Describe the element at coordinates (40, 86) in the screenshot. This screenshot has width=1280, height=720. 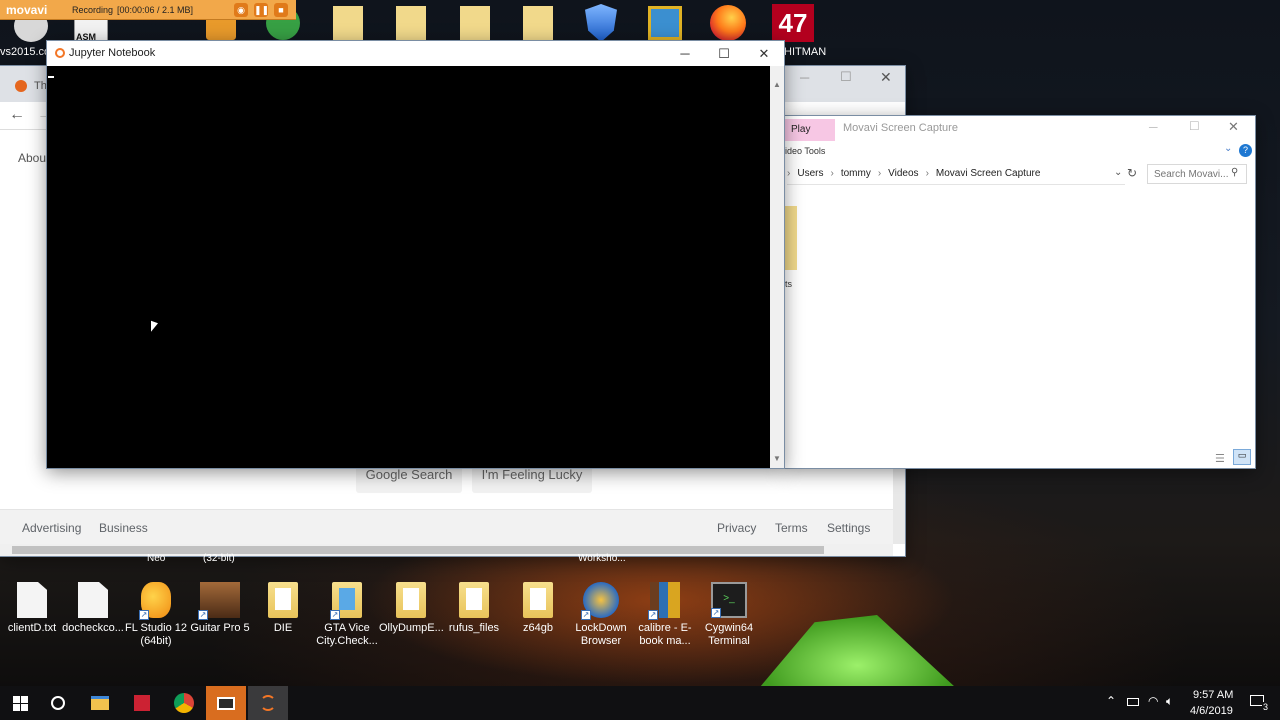
I see `chrome-tab-title: Th` at that location.